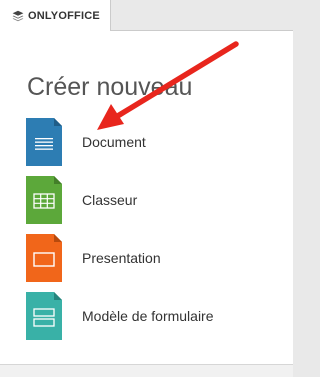 The width and height of the screenshot is (320, 377). I want to click on tab-onlyoffice: ONLYOFFICE, so click(55, 15).